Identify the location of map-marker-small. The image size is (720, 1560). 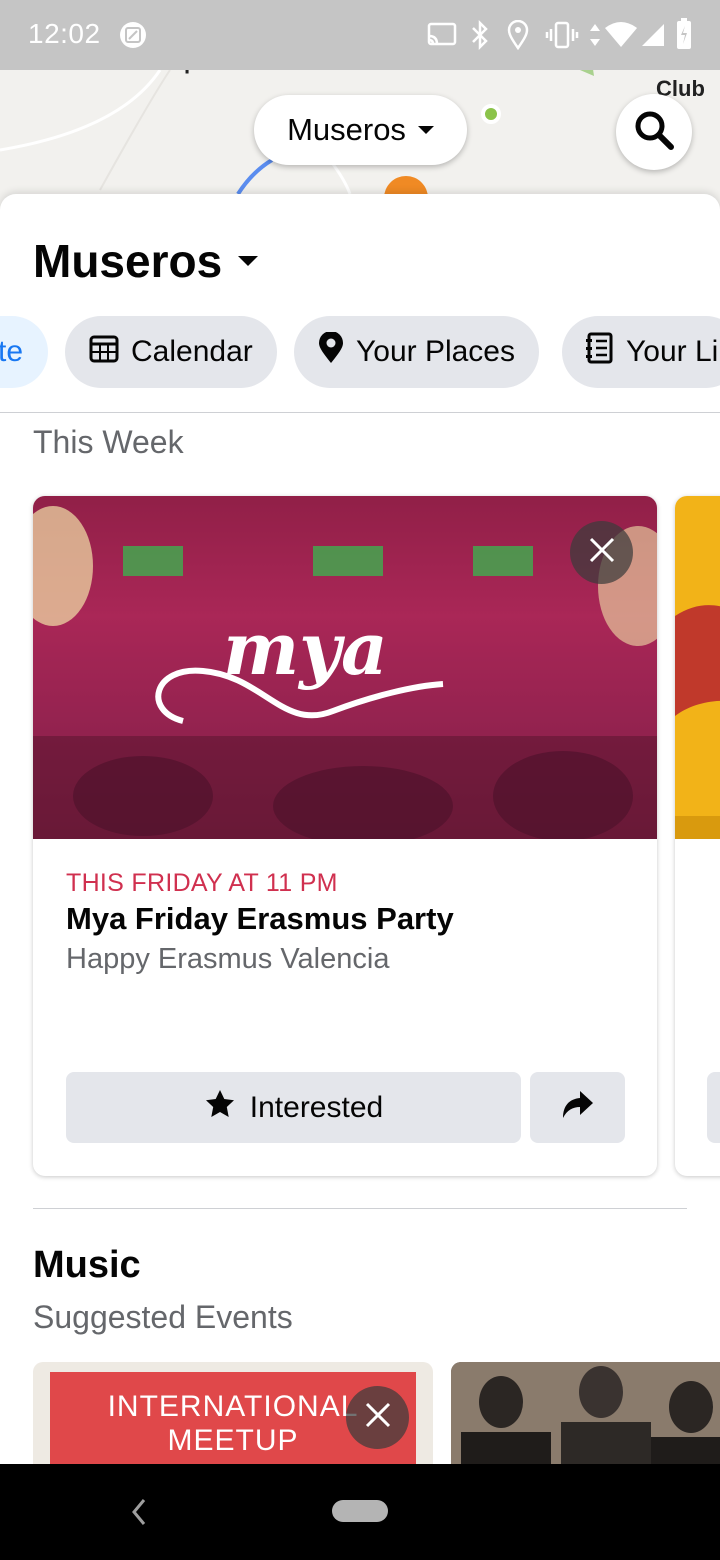
(491, 114).